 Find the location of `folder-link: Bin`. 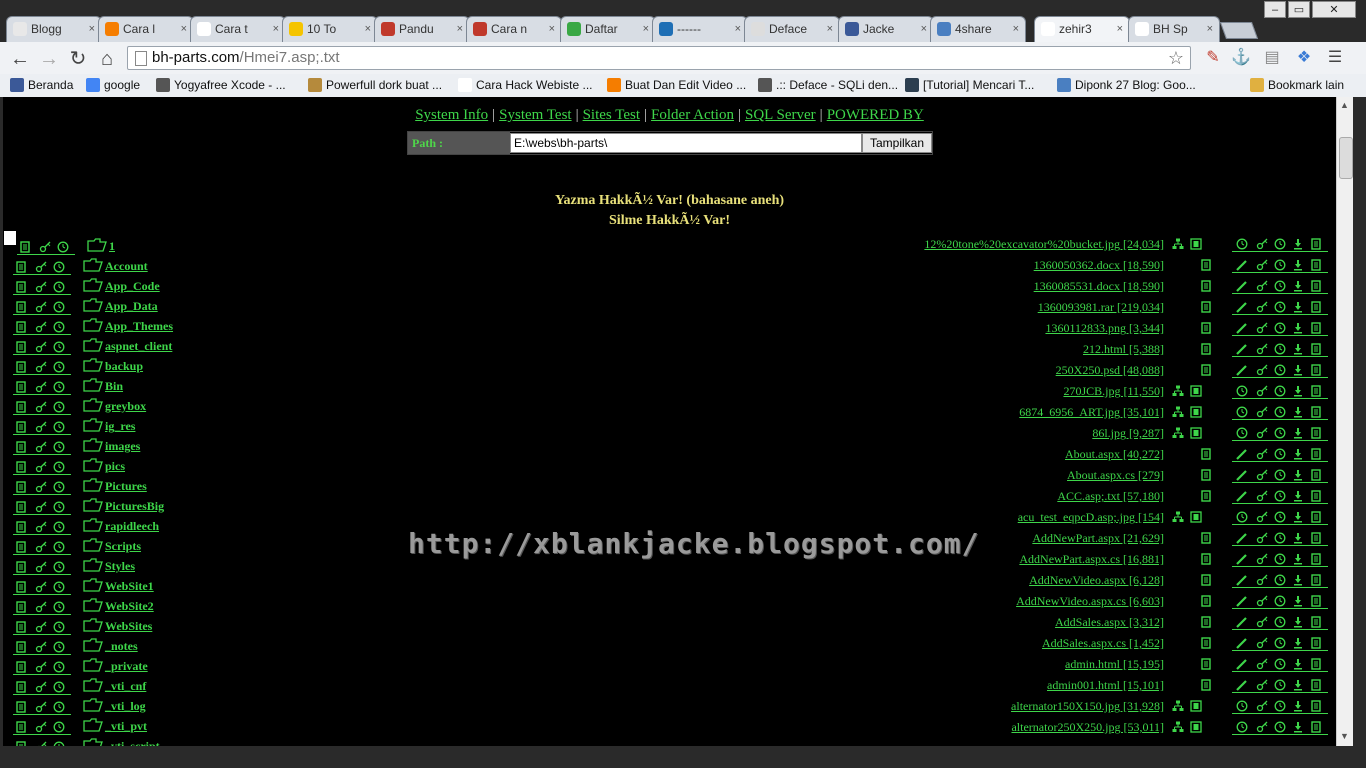

folder-link: Bin is located at coordinates (114, 386).